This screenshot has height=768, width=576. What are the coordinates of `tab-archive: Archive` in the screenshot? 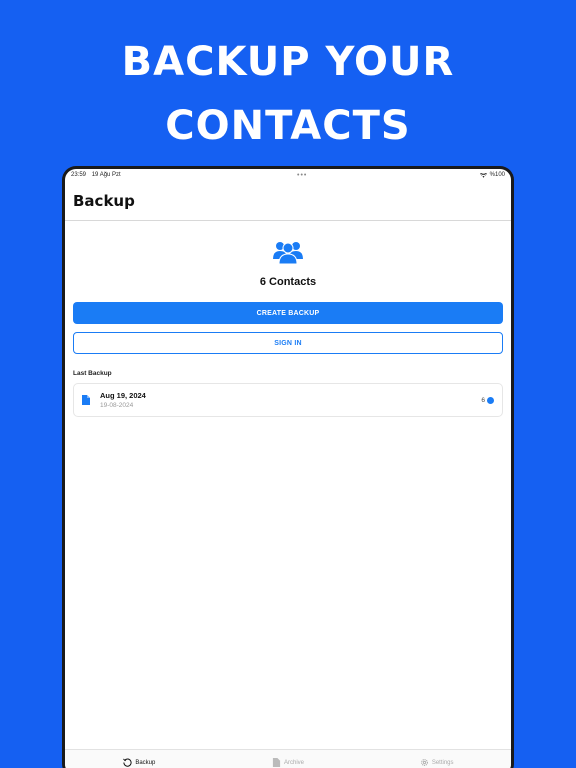 It's located at (288, 759).